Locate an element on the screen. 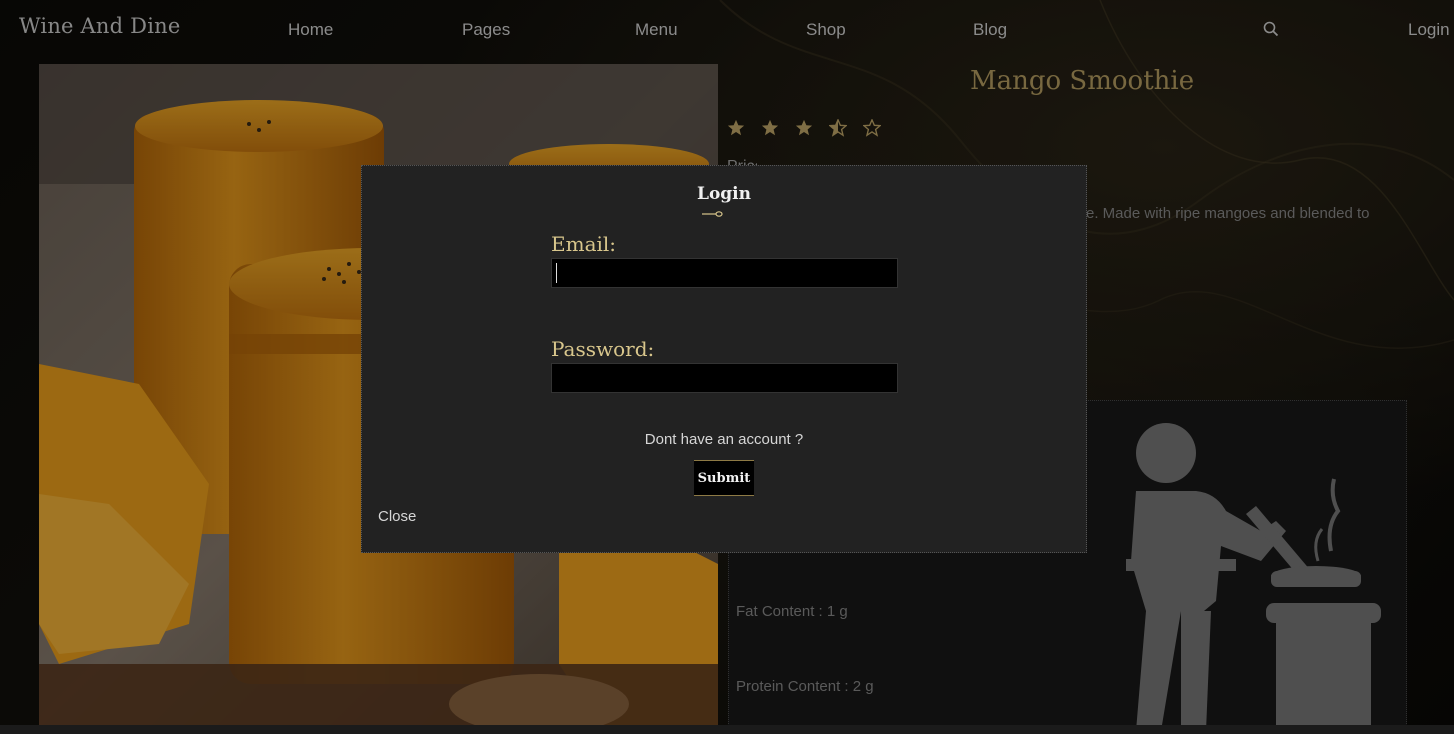 This screenshot has height=734, width=1454. email-field is located at coordinates (724, 273).